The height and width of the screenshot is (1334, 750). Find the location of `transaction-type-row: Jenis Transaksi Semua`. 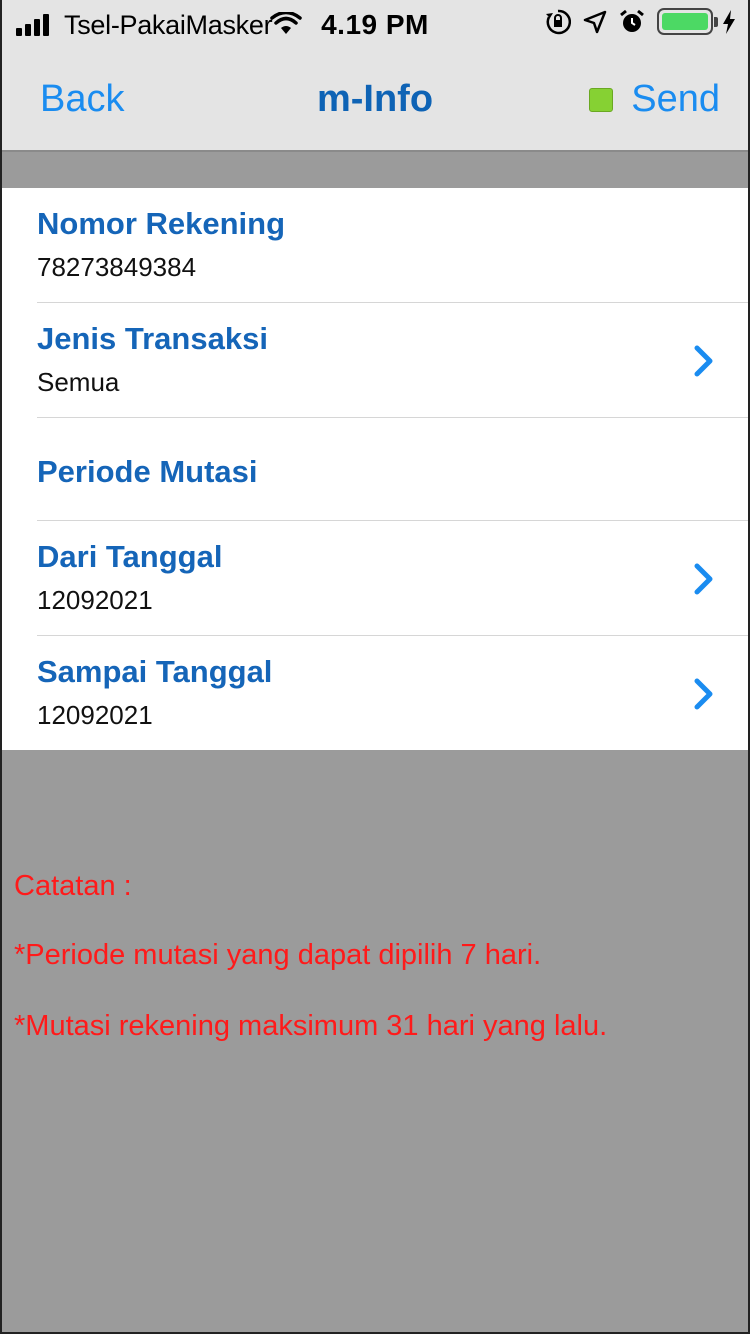

transaction-type-row: Jenis Transaksi Semua is located at coordinates (392, 360).